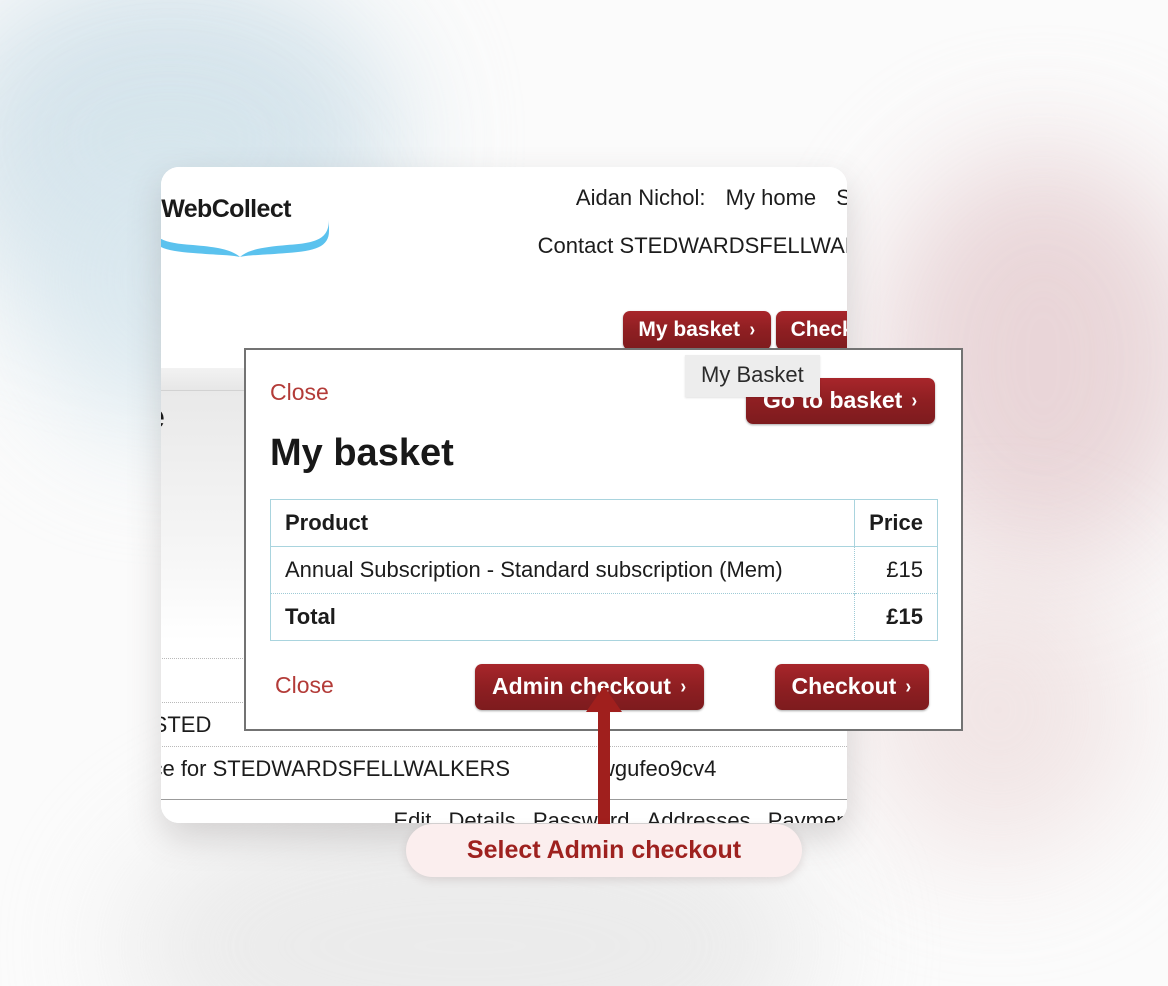 The width and height of the screenshot is (1168, 986). I want to click on details-link: Details, so click(482, 815).